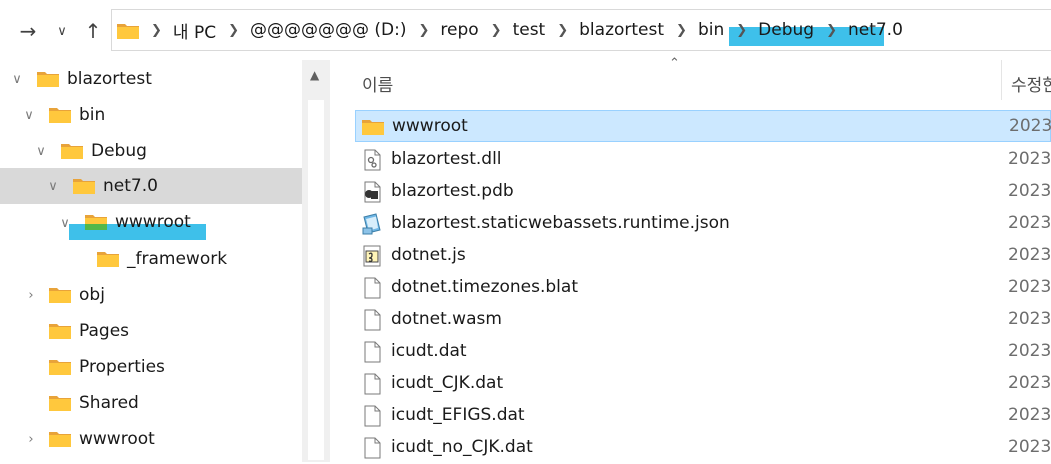  I want to click on breadcrumb-item: bin, so click(711, 30).